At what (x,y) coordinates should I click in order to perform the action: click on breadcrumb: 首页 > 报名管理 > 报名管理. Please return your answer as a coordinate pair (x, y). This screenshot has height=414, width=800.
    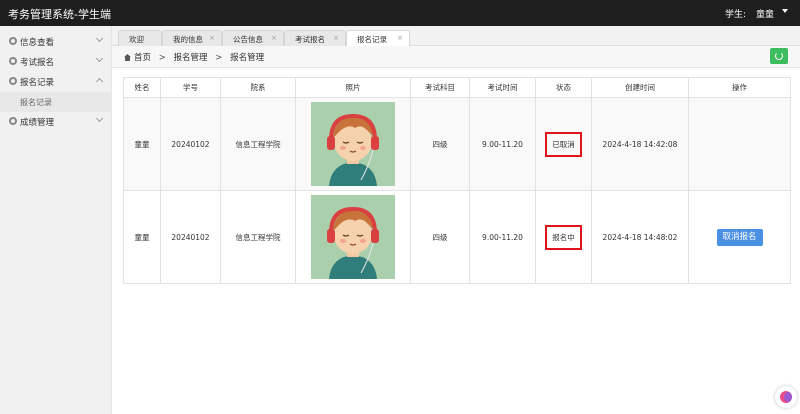
    Looking at the image, I should click on (194, 57).